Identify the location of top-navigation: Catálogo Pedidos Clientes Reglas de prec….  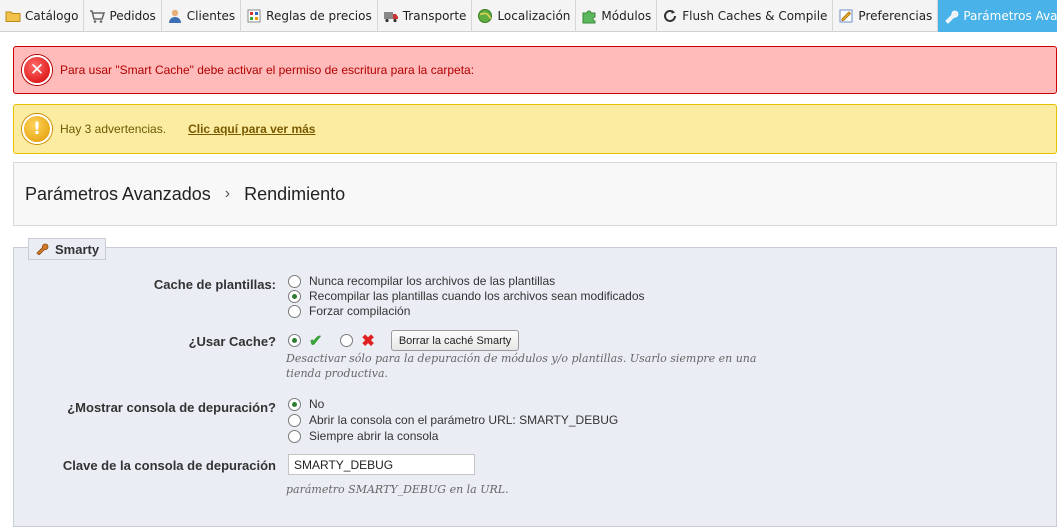
(528, 16).